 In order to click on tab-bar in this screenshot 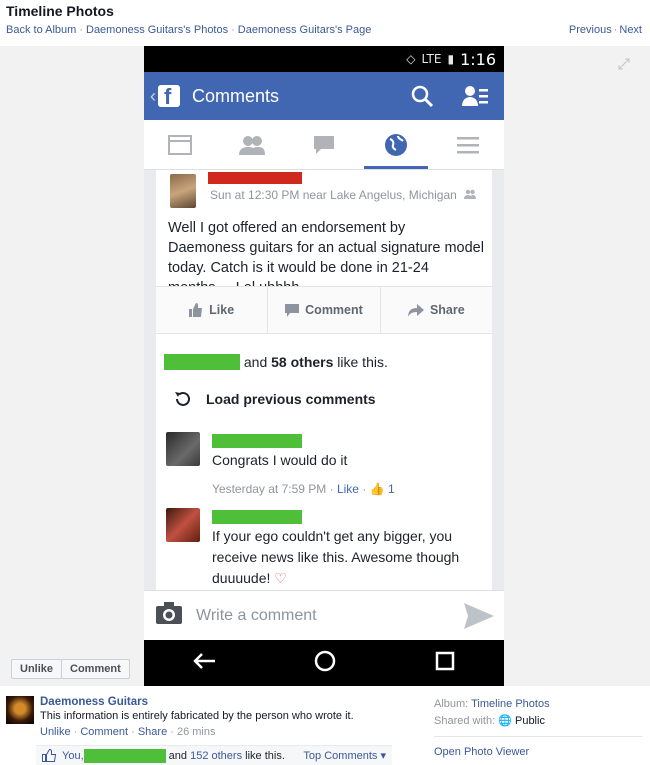, I will do `click(324, 145)`.